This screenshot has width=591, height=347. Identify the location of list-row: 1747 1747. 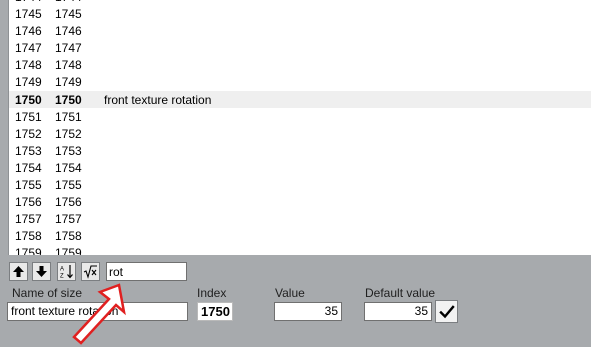
(300, 47).